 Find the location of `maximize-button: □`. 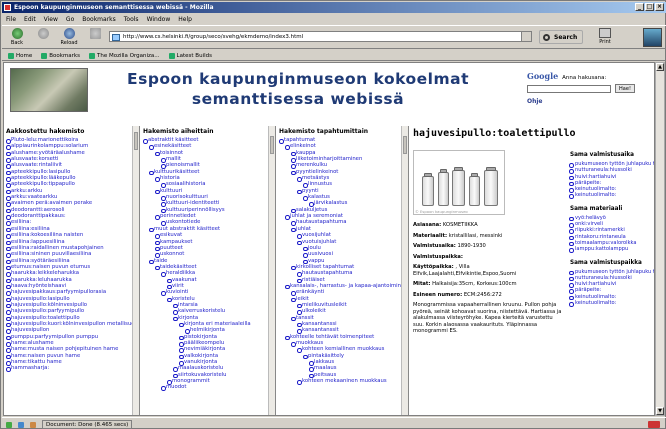

maximize-button: □ is located at coordinates (649, 7).